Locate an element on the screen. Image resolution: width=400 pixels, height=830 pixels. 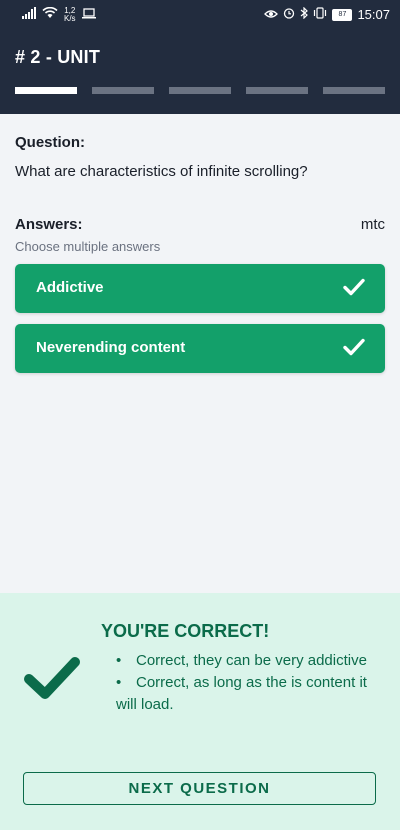
answer-type-code: mtc is located at coordinates (372, 224).